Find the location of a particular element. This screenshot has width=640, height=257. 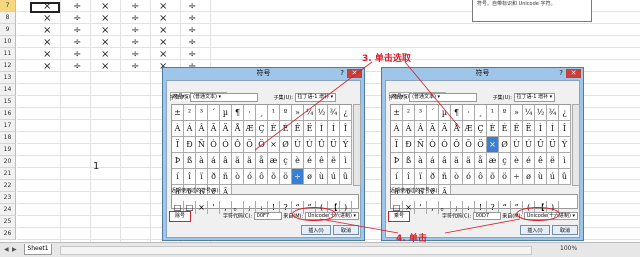

arrow-step4-right is located at coordinates (482, 226).